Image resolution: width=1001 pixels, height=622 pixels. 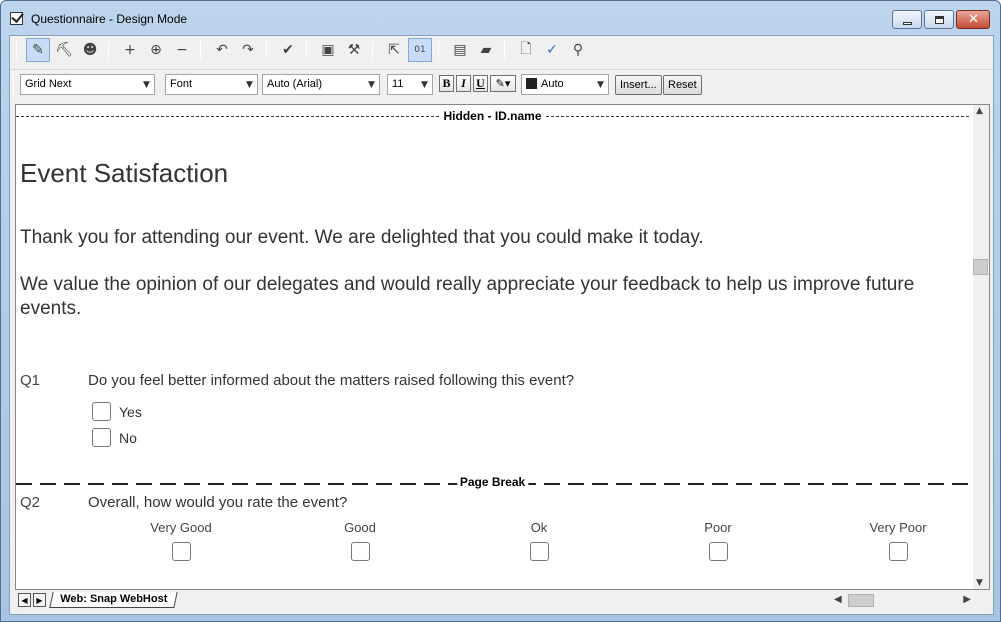 I want to click on hidden-marker: Hidden - ID.name, so click(x=492, y=116).